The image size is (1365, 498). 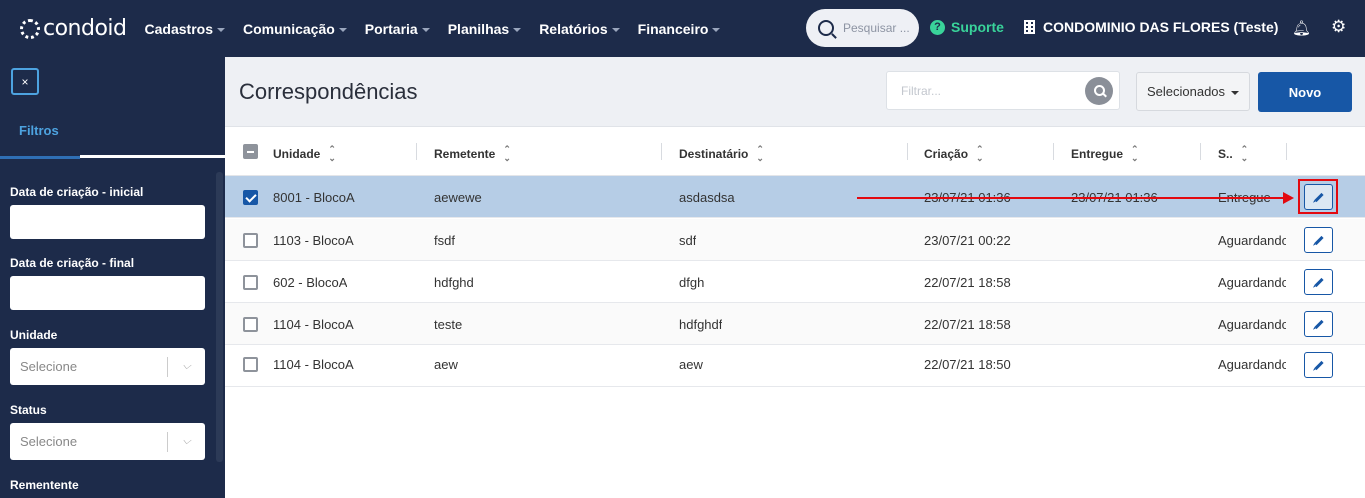 I want to click on cell-criacao: 23/07/21 00:22, so click(x=967, y=240).